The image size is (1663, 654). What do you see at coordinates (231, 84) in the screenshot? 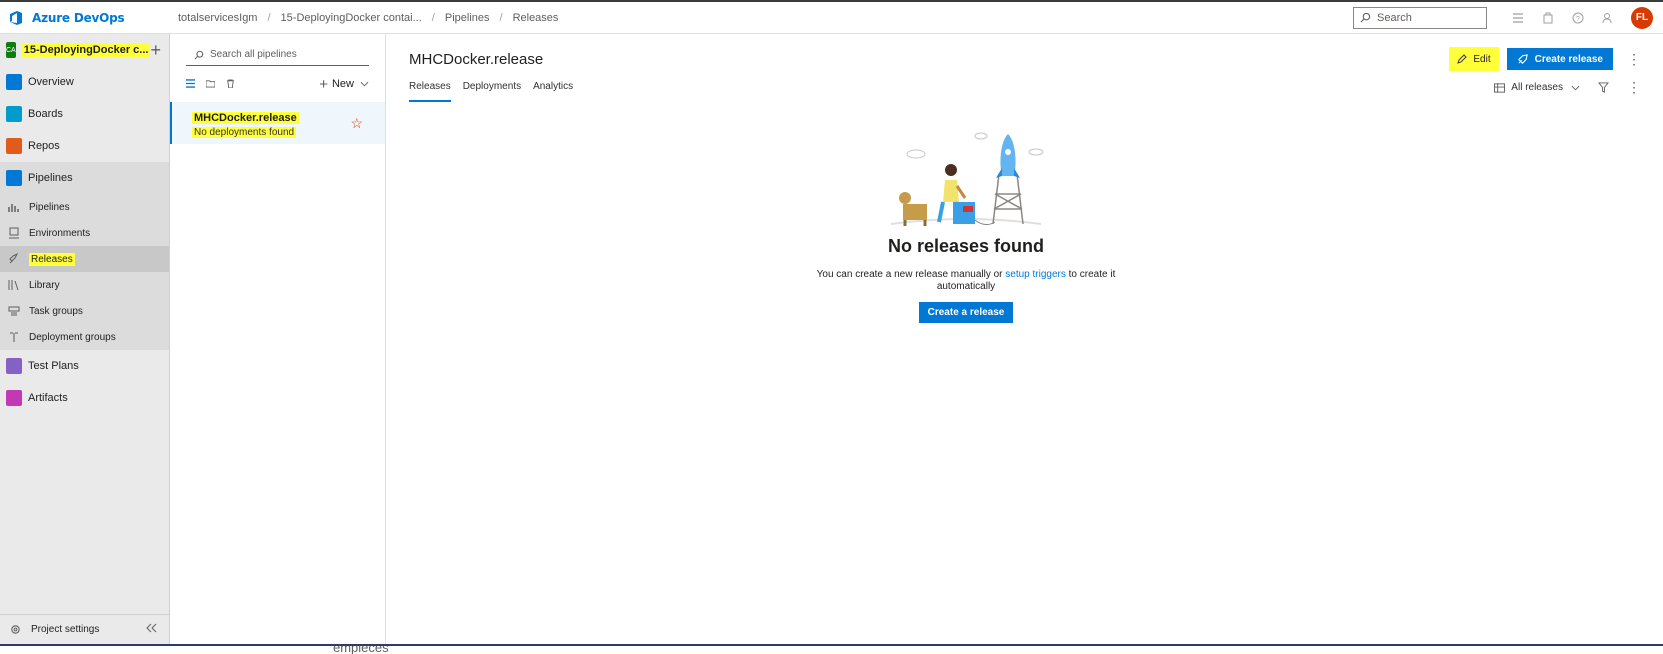
I see `delete-icon` at bounding box center [231, 84].